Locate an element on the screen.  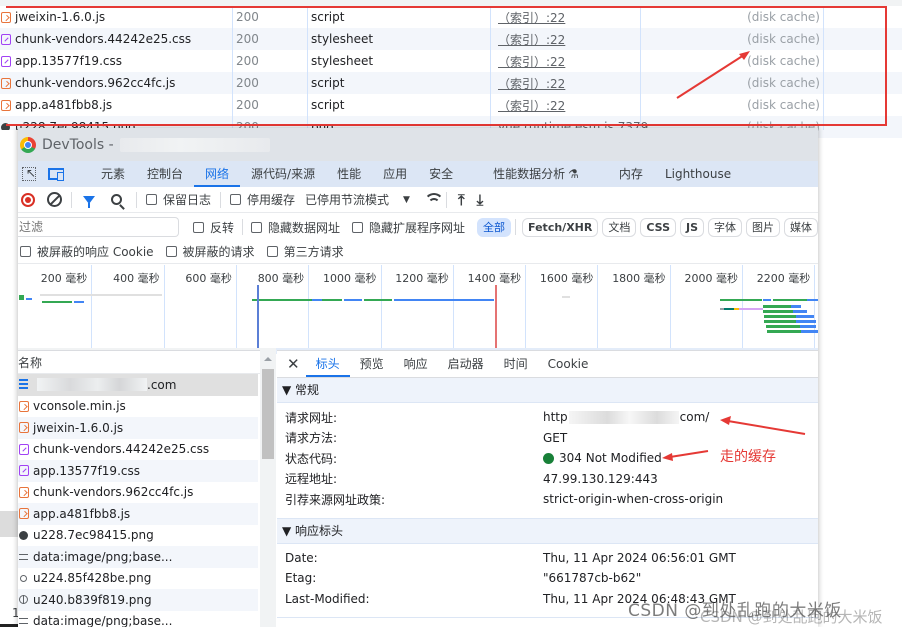
tab-performance: 性能 is located at coordinates (349, 174).